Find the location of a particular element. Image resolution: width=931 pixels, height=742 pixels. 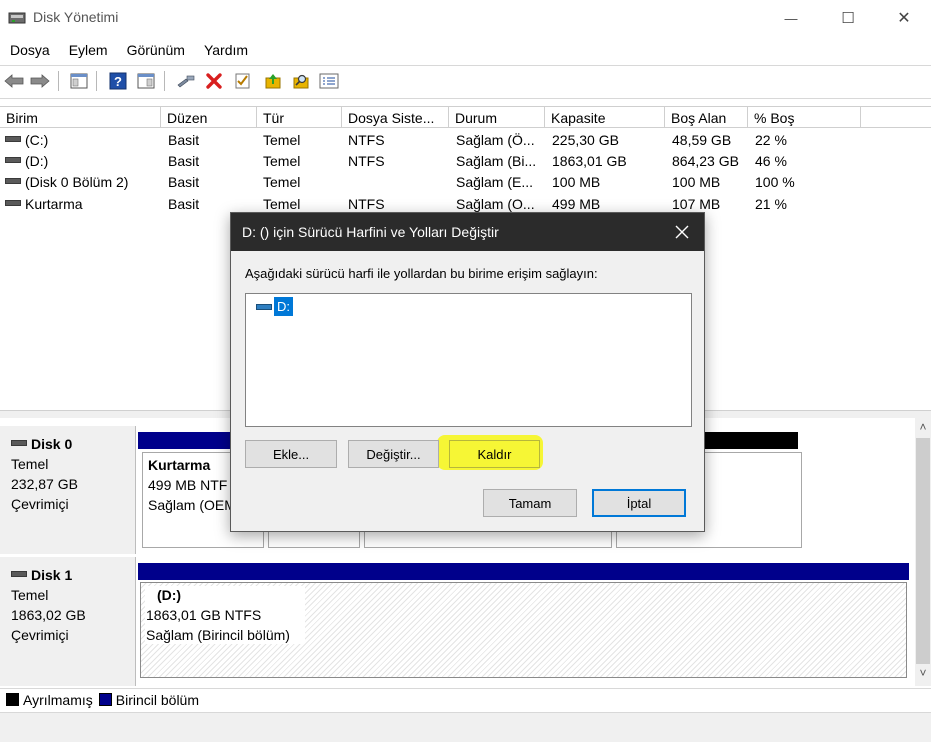

delete-button is located at coordinates (214, 81).